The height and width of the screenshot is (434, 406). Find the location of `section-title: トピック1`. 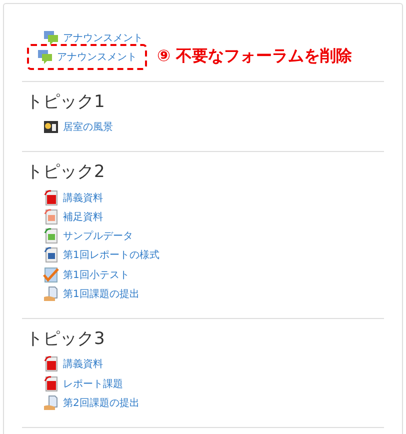

section-title: トピック1 is located at coordinates (66, 102).